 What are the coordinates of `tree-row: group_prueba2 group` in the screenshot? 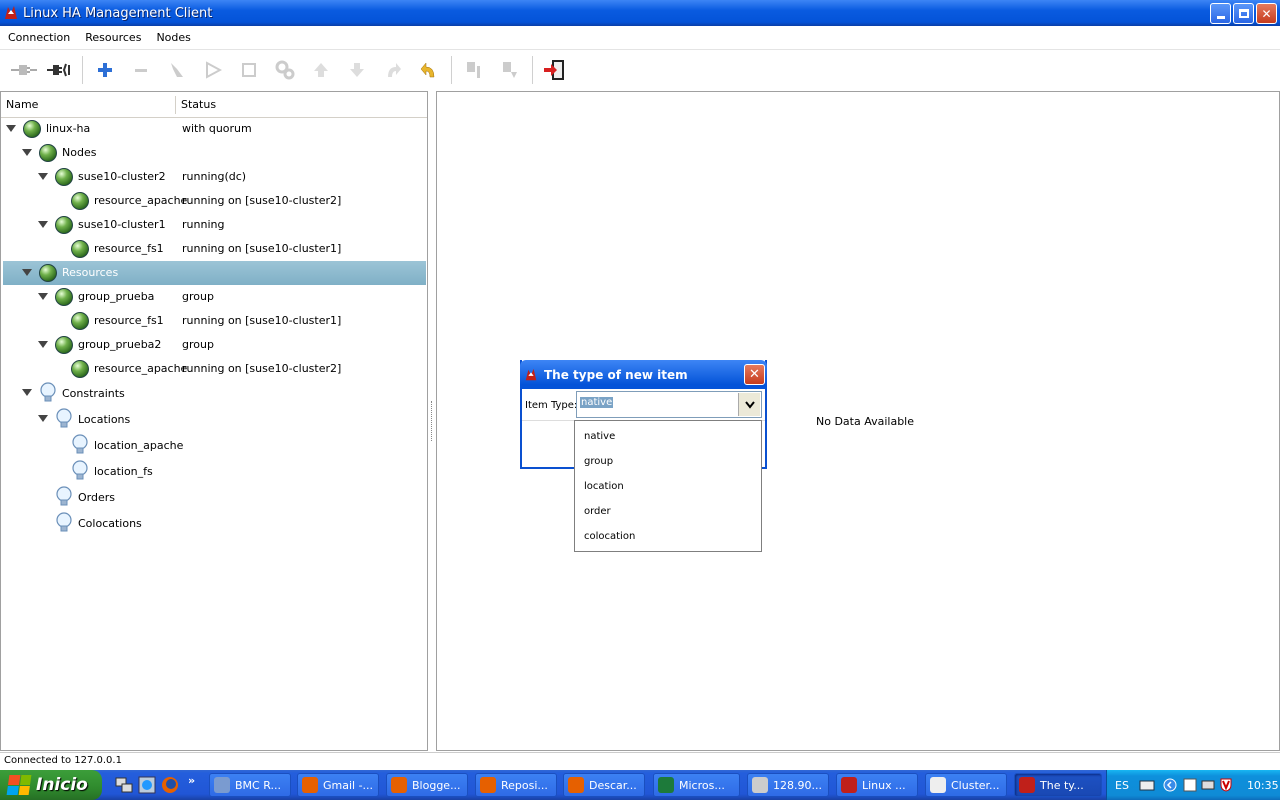 It's located at (214, 345).